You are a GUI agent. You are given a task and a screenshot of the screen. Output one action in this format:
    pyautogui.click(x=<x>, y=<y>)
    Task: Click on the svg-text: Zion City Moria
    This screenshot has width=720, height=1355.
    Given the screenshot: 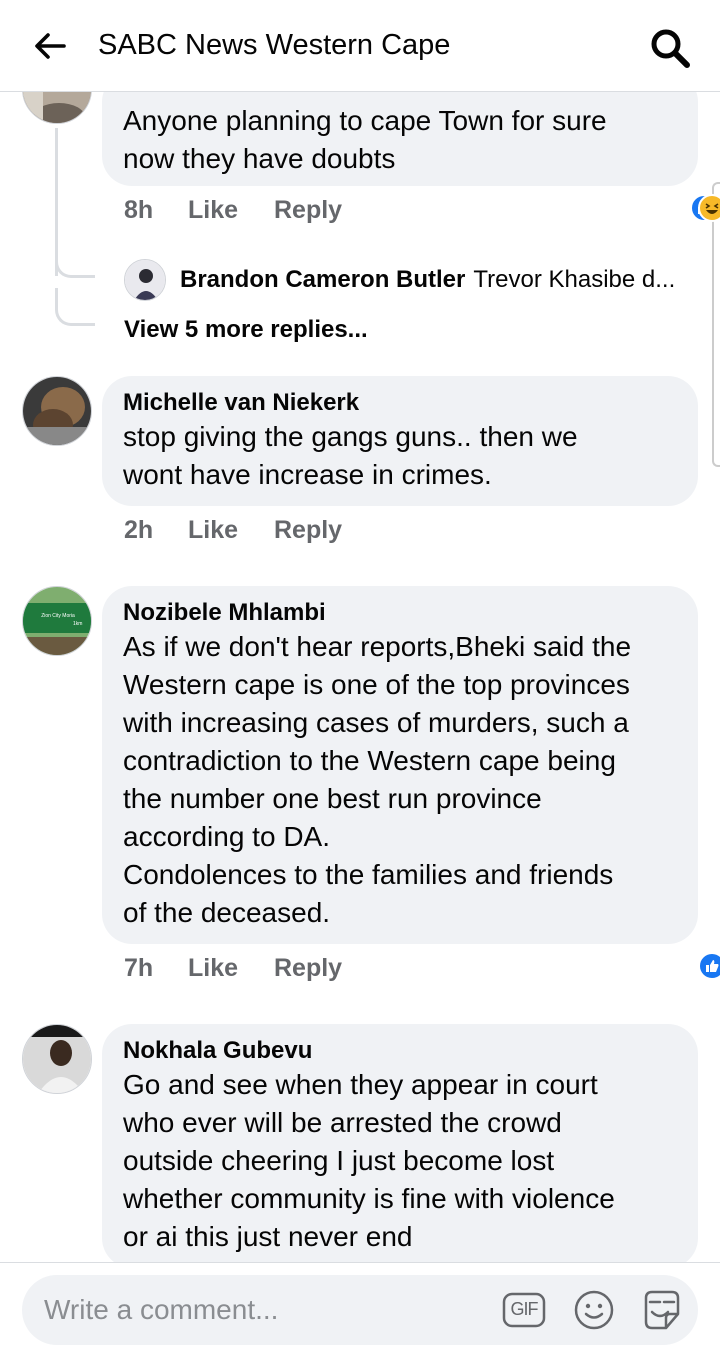 What is the action you would take?
    pyautogui.click(x=58, y=616)
    